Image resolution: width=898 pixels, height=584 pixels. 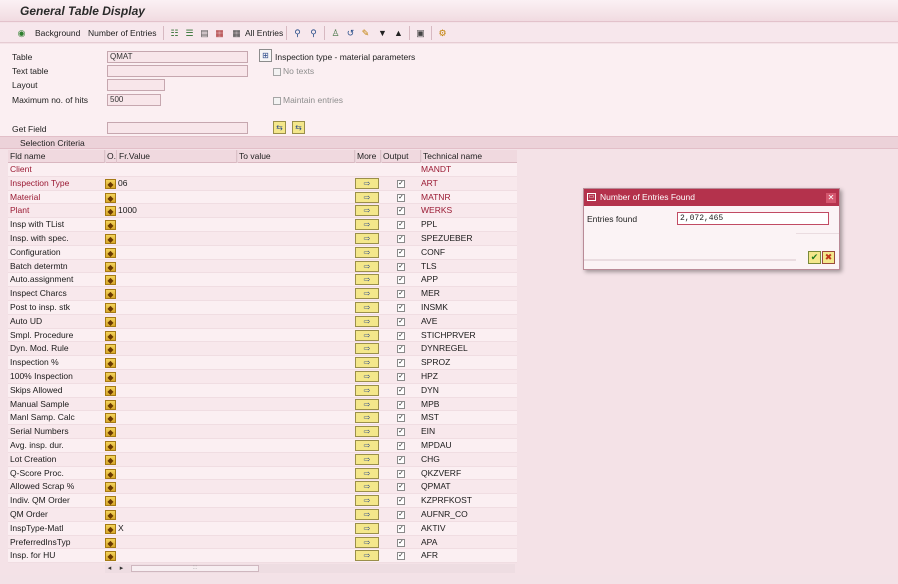 What do you see at coordinates (177, 71) in the screenshot?
I see `text-table-input` at bounding box center [177, 71].